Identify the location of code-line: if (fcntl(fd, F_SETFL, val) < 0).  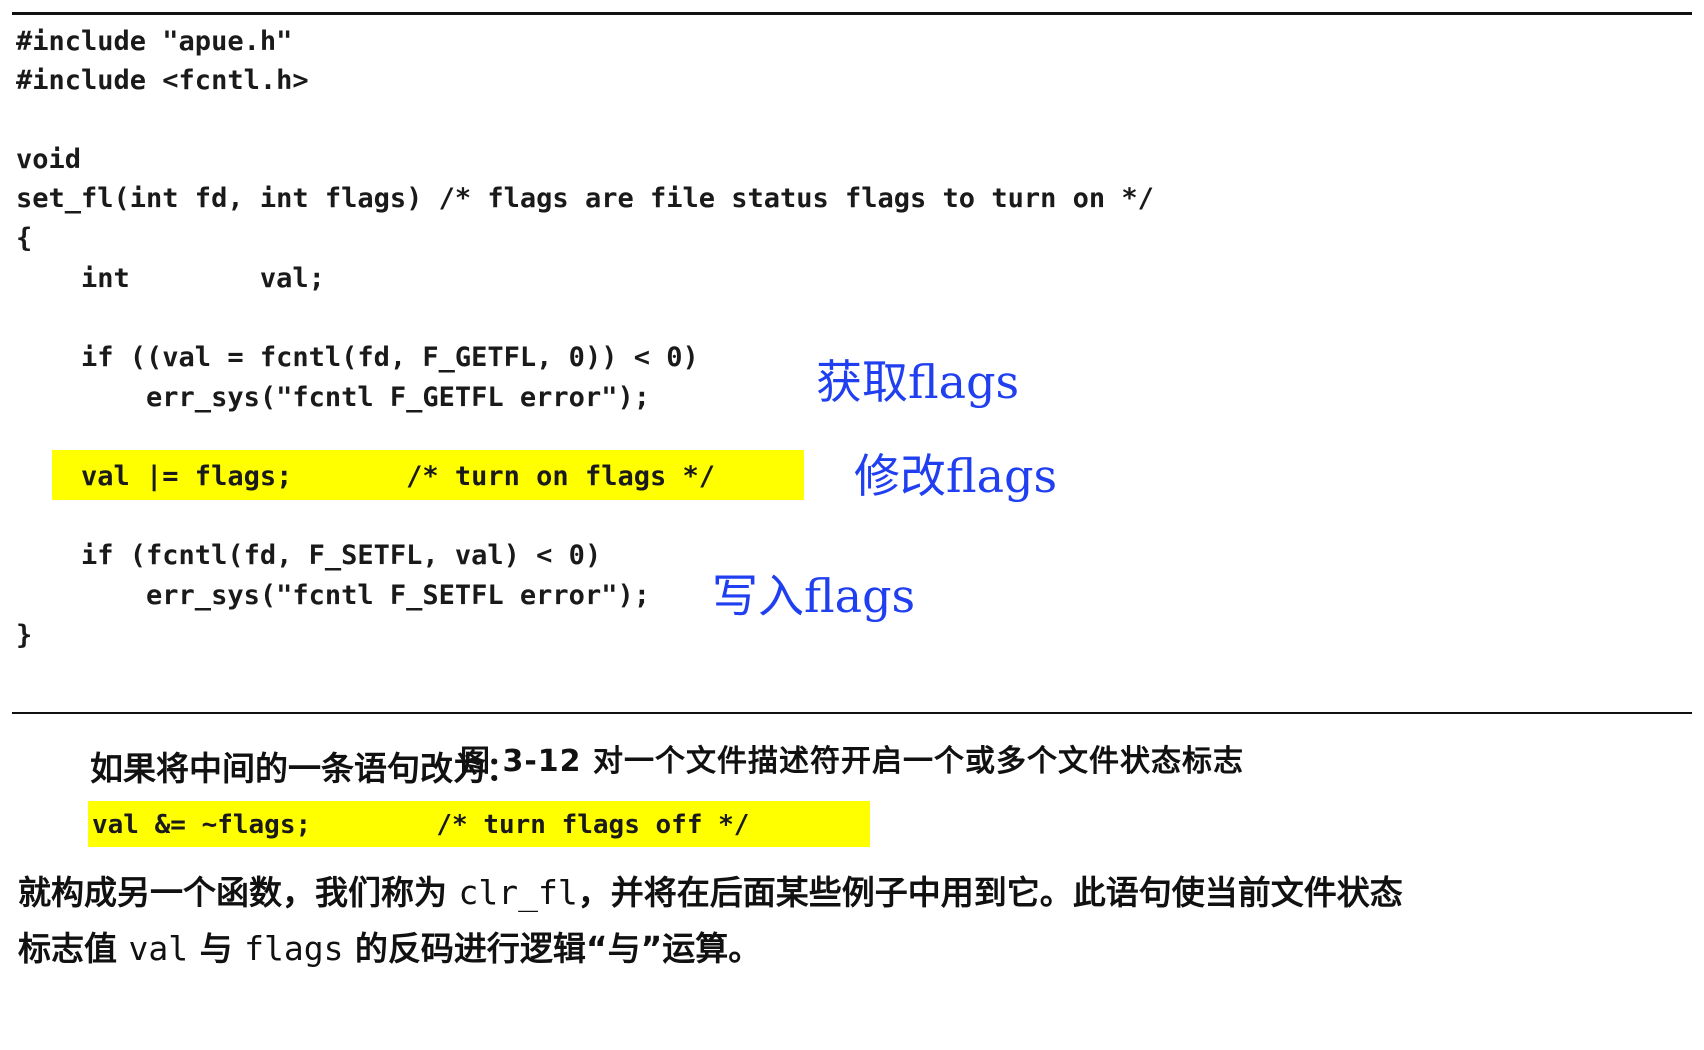
(309, 555).